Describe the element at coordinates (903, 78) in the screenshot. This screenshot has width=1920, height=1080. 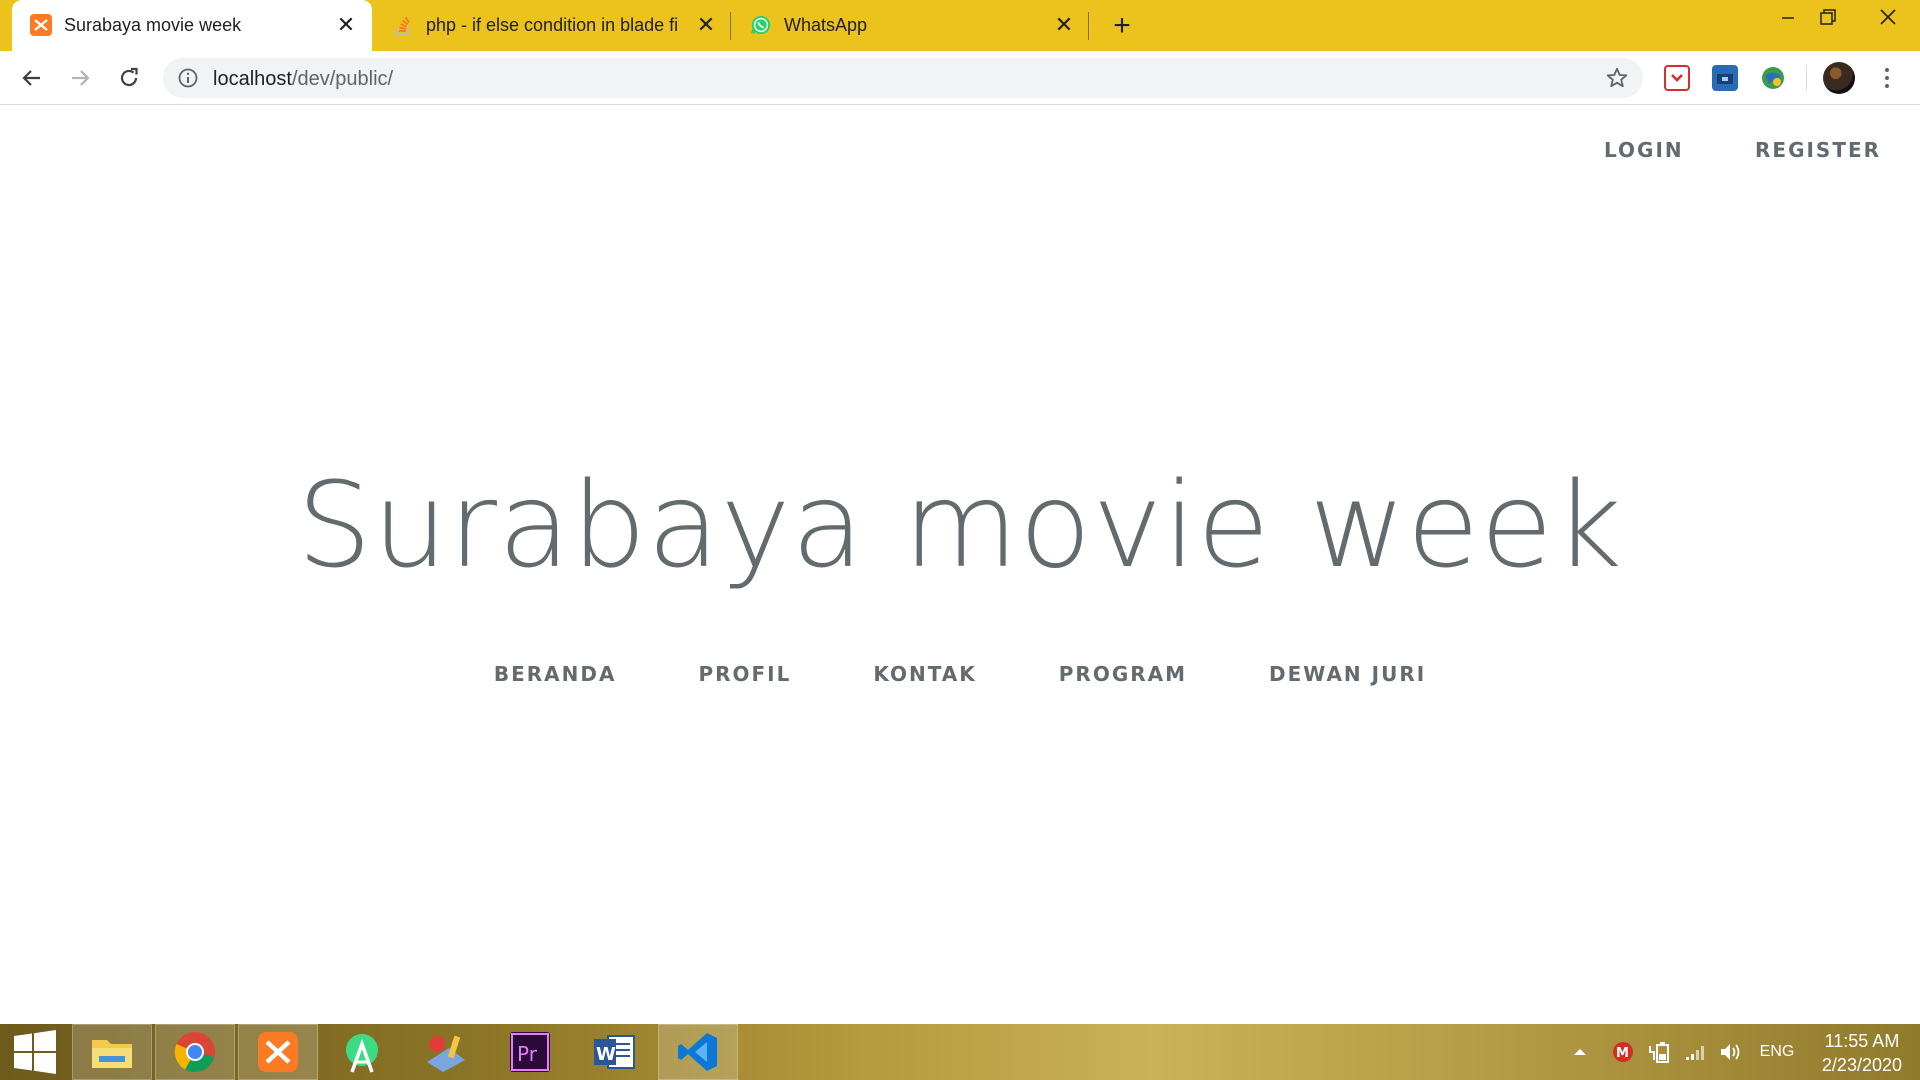
I see `address-bar: localhost/dev/public/` at that location.